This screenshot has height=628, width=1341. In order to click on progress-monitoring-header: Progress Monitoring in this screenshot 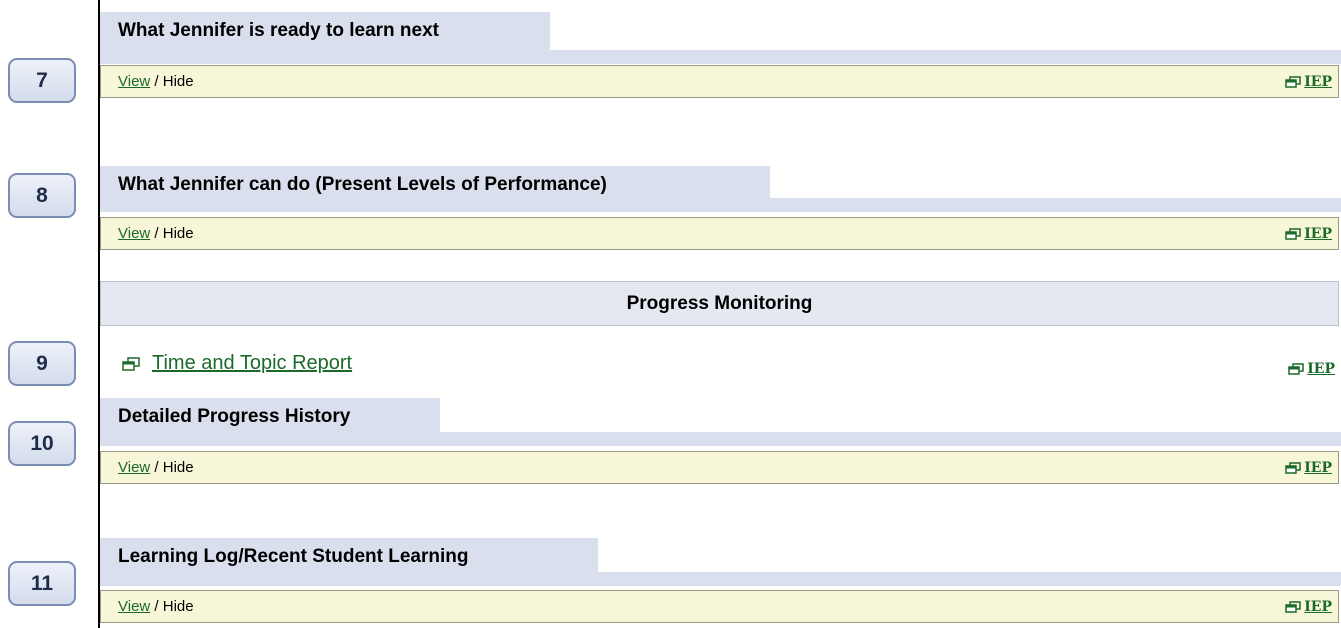, I will do `click(719, 303)`.